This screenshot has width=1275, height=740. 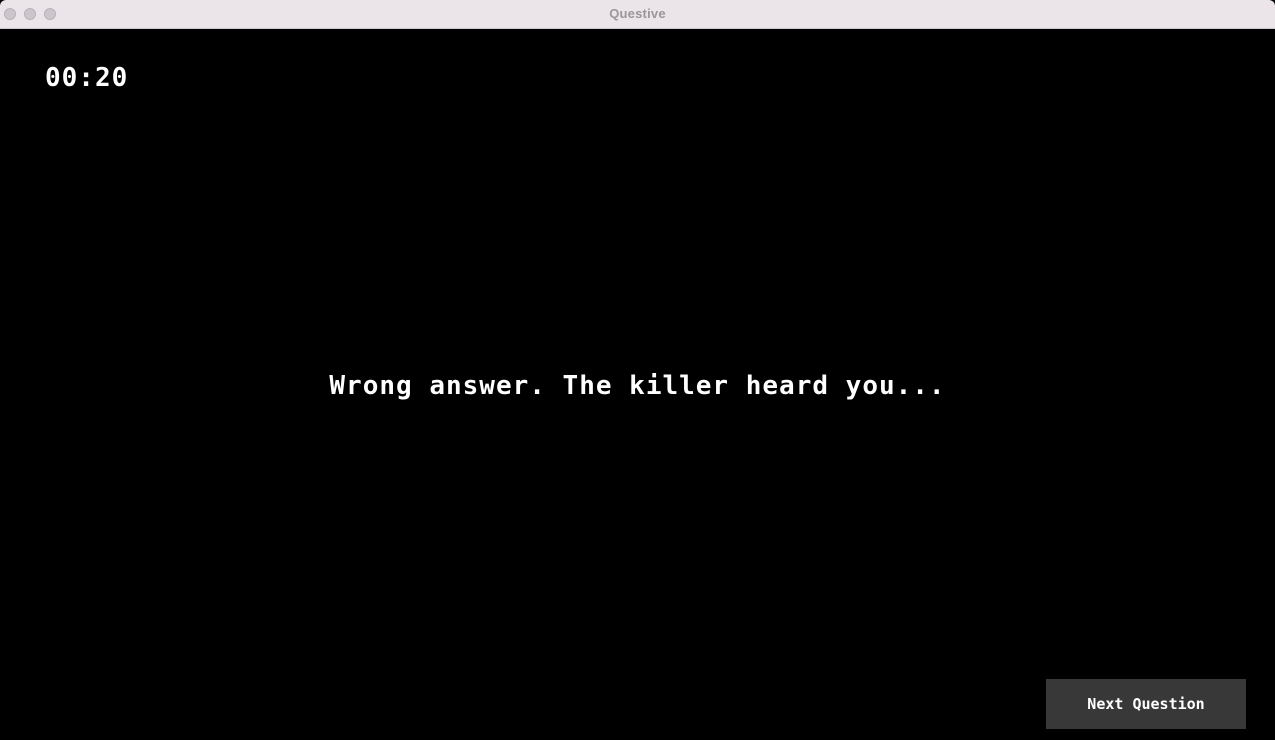 I want to click on window-titlebar: Questive, so click(x=637, y=14).